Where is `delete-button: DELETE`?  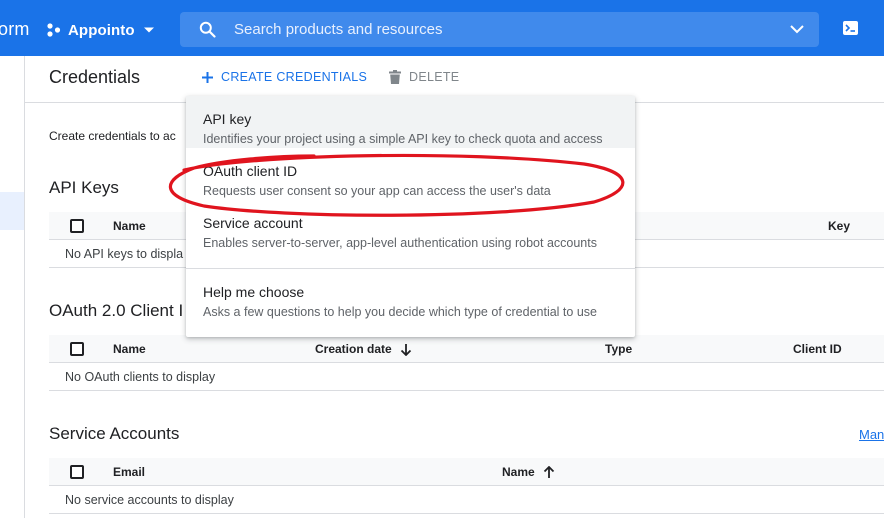 delete-button: DELETE is located at coordinates (424, 77).